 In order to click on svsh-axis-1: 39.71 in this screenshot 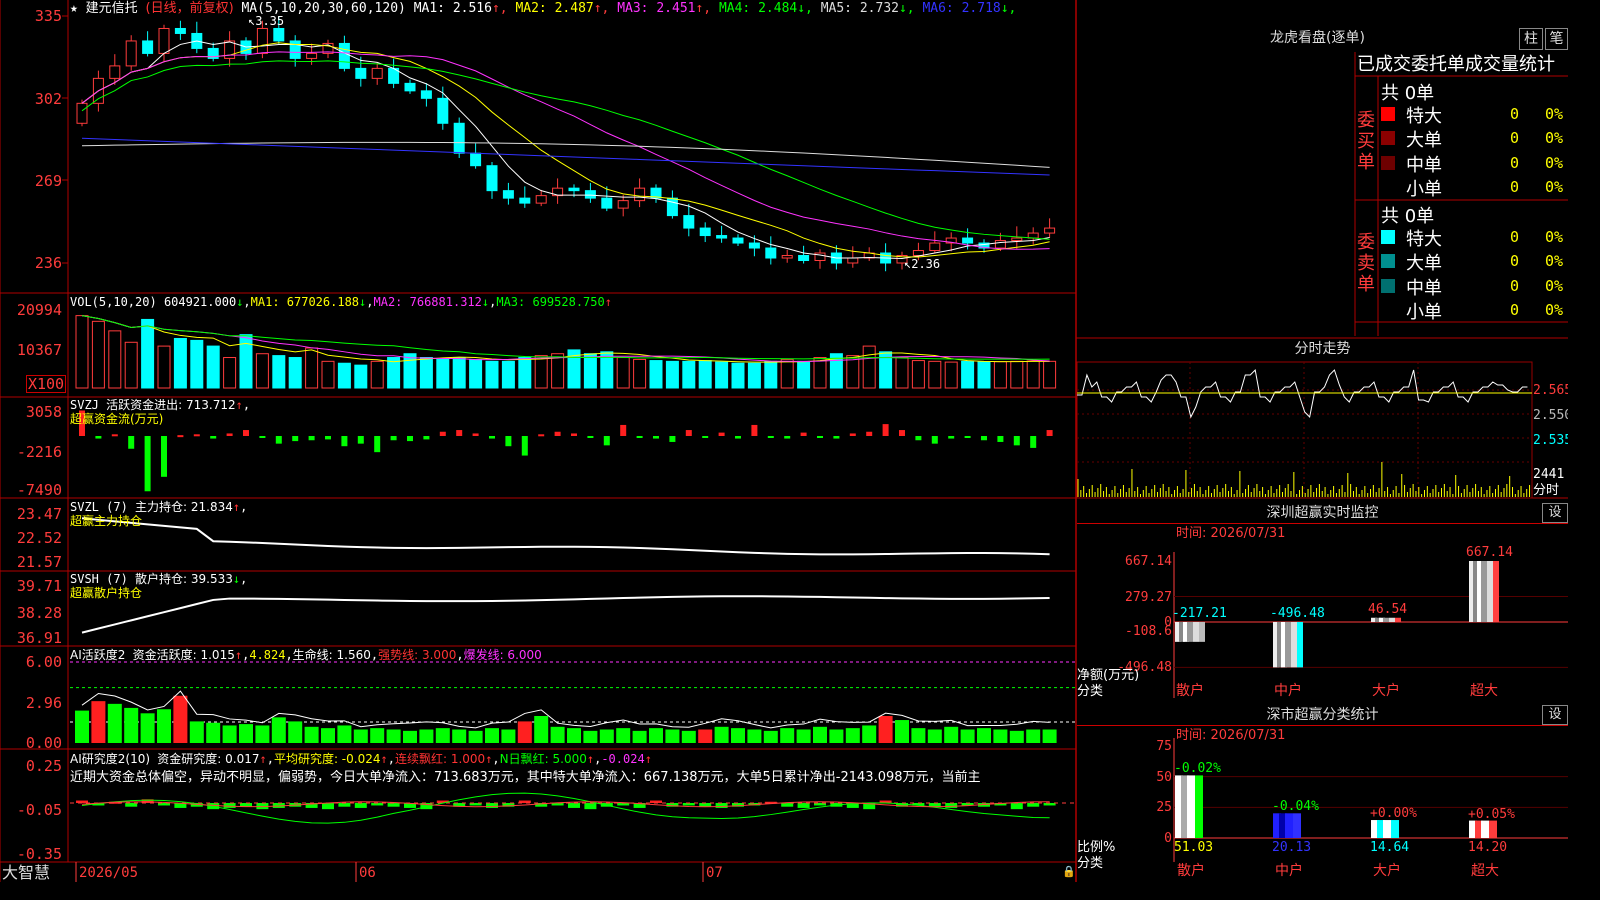, I will do `click(39, 586)`.